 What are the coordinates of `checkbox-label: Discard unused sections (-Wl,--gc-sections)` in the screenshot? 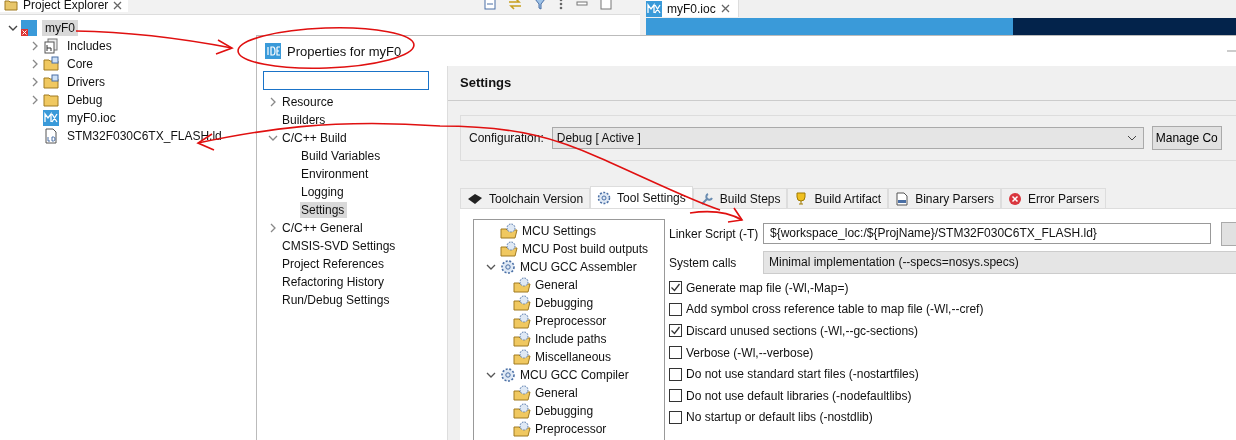 It's located at (802, 331).